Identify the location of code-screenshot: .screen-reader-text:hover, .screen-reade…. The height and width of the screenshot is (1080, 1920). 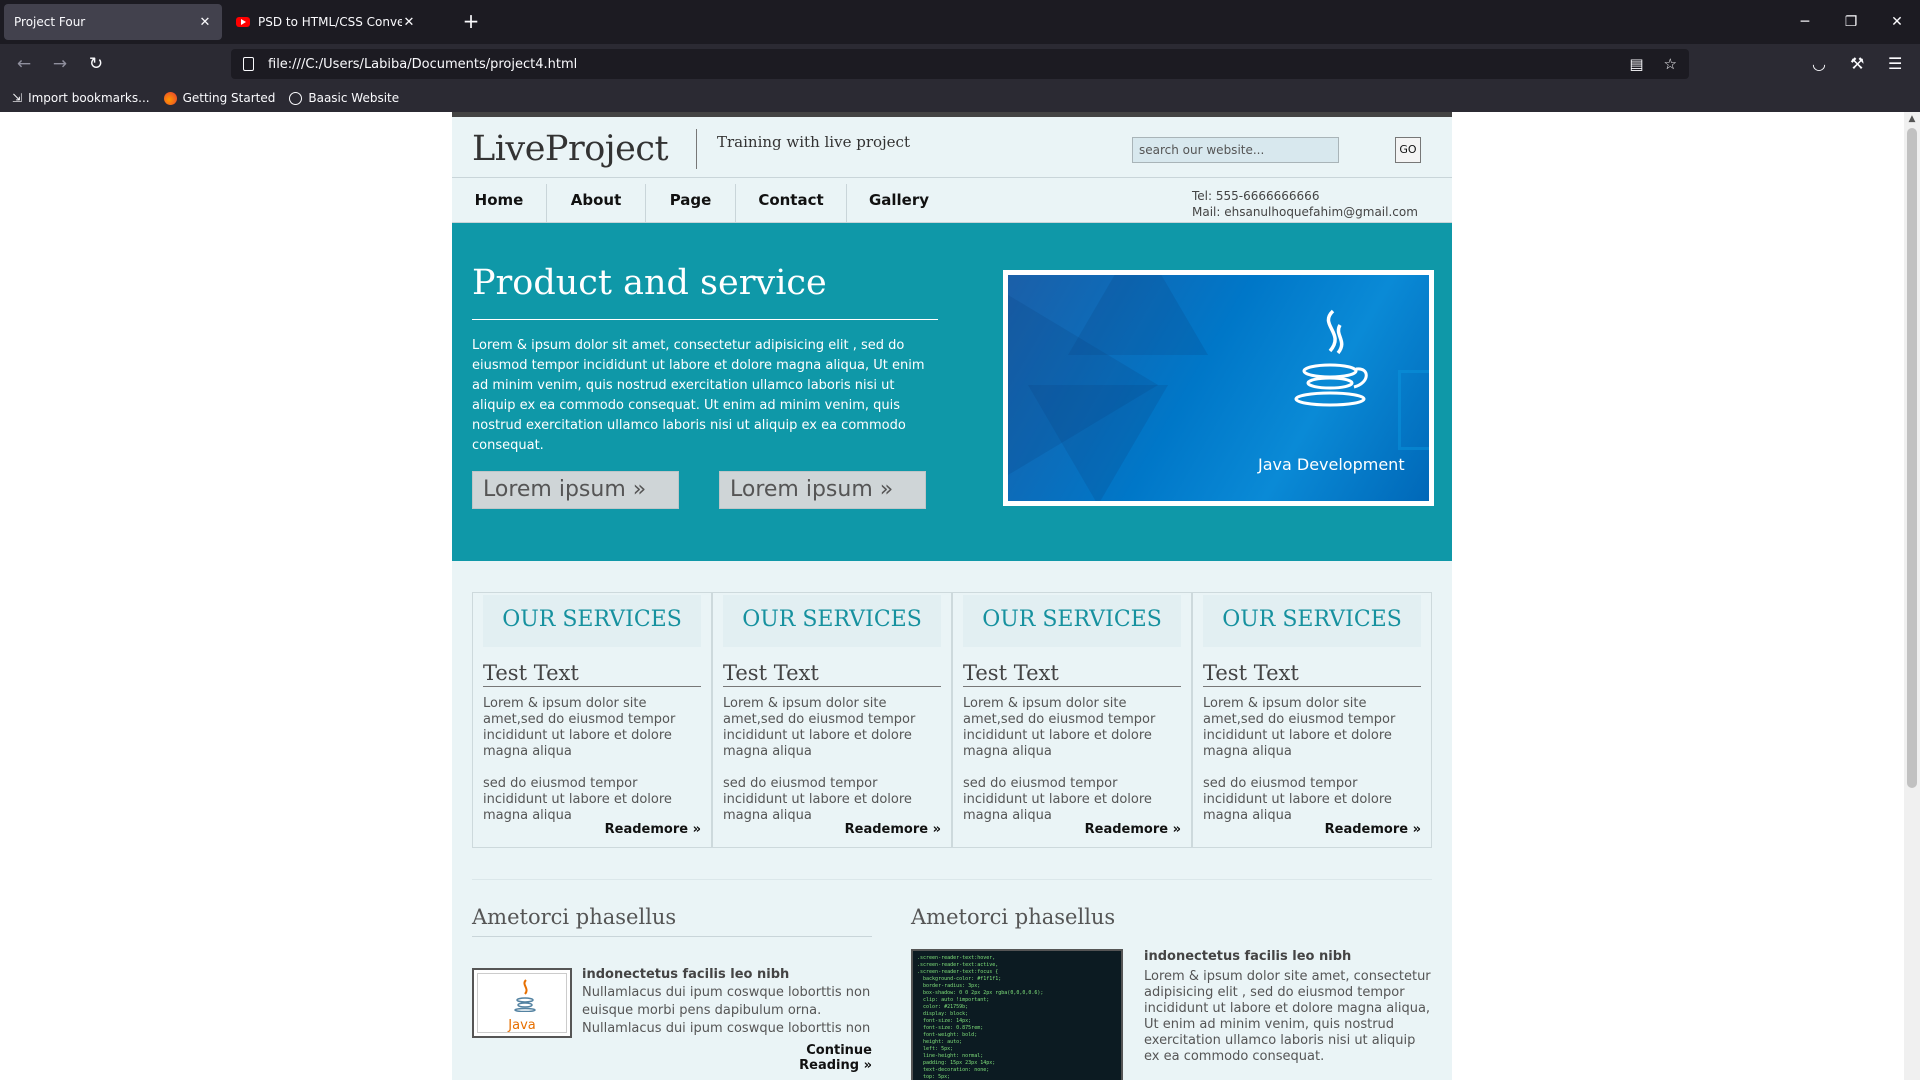
(980, 1017).